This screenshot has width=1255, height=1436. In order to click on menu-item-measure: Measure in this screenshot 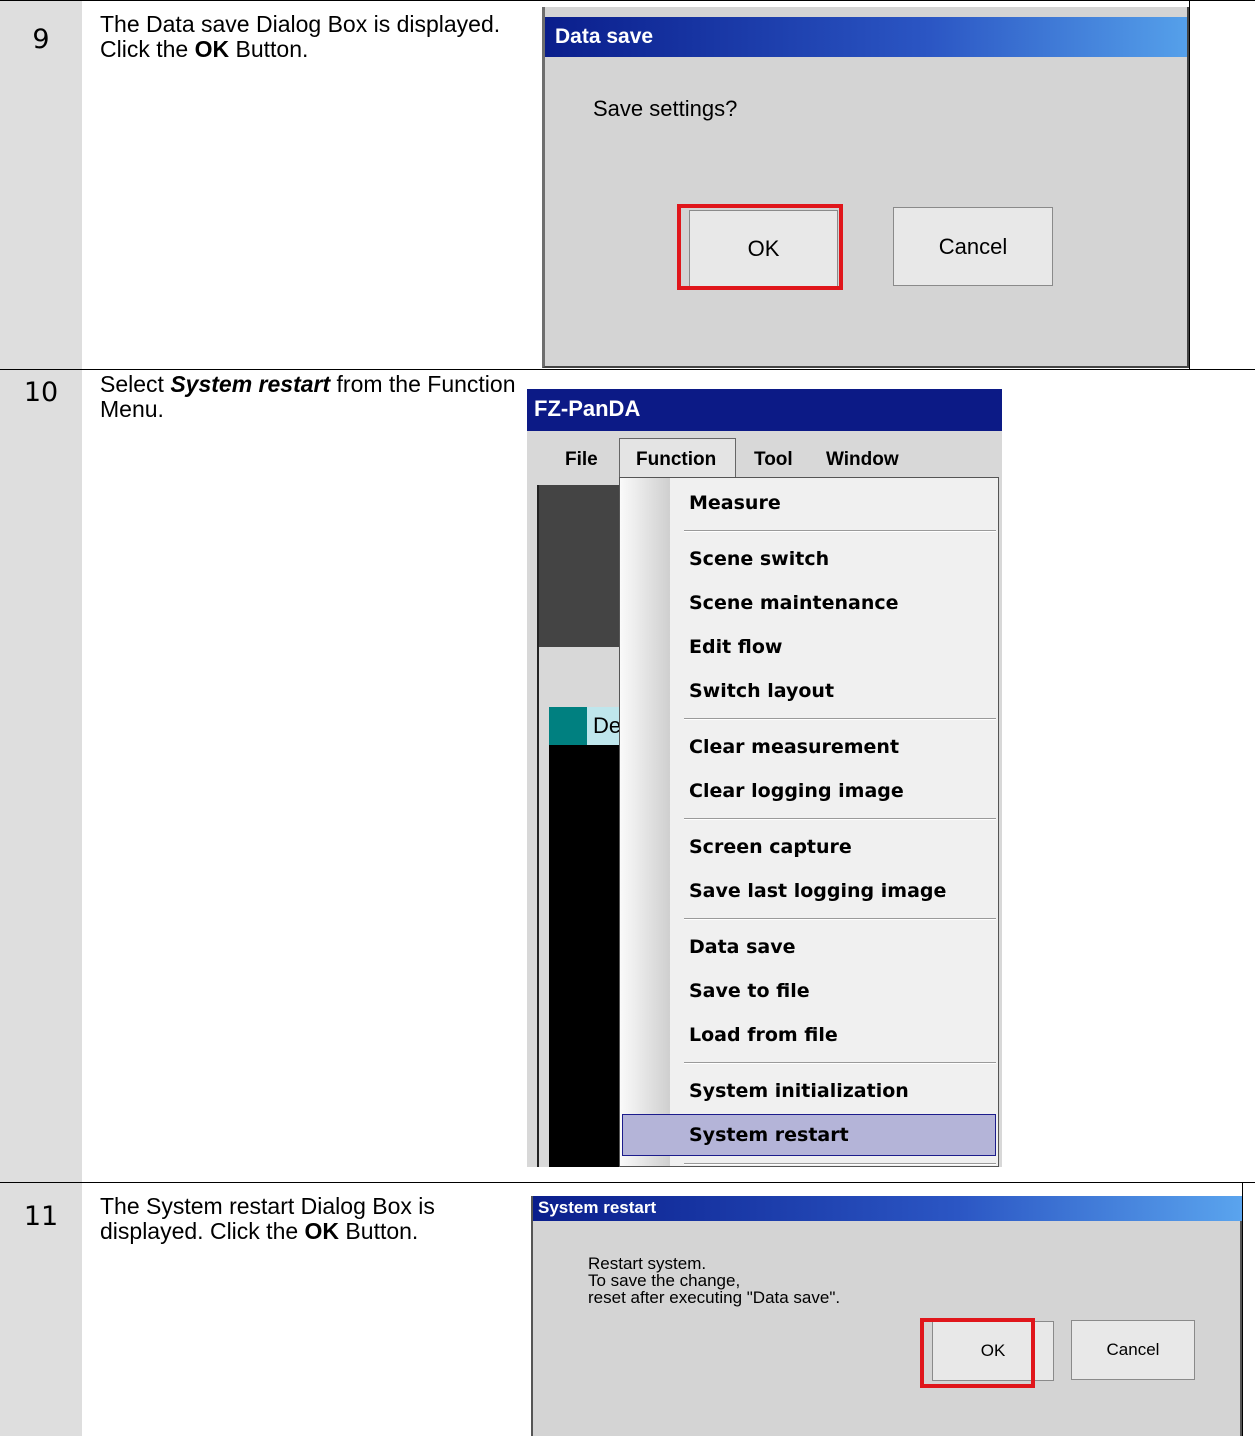, I will do `click(735, 503)`.